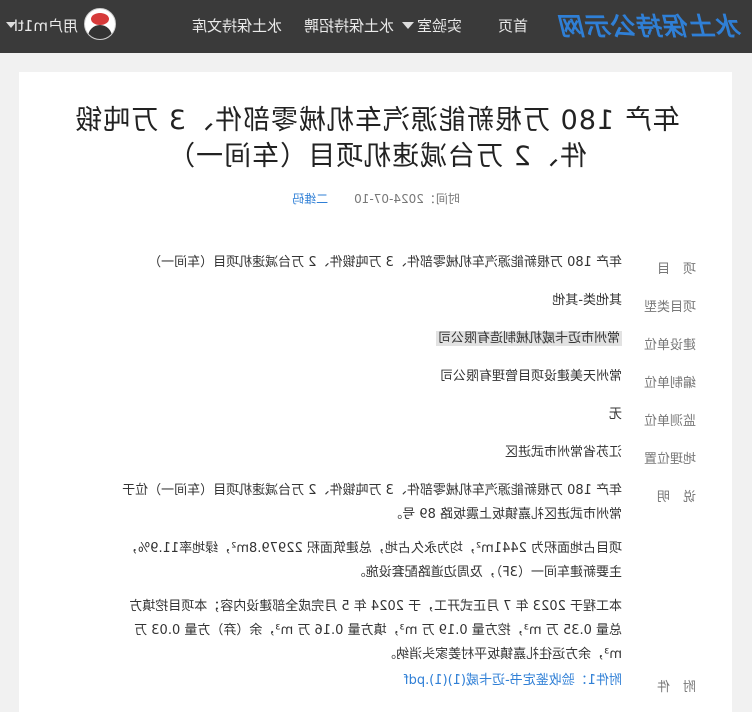  I want to click on field-value-builder: 常州市迈卡威机械制造有限公司, so click(528, 338).